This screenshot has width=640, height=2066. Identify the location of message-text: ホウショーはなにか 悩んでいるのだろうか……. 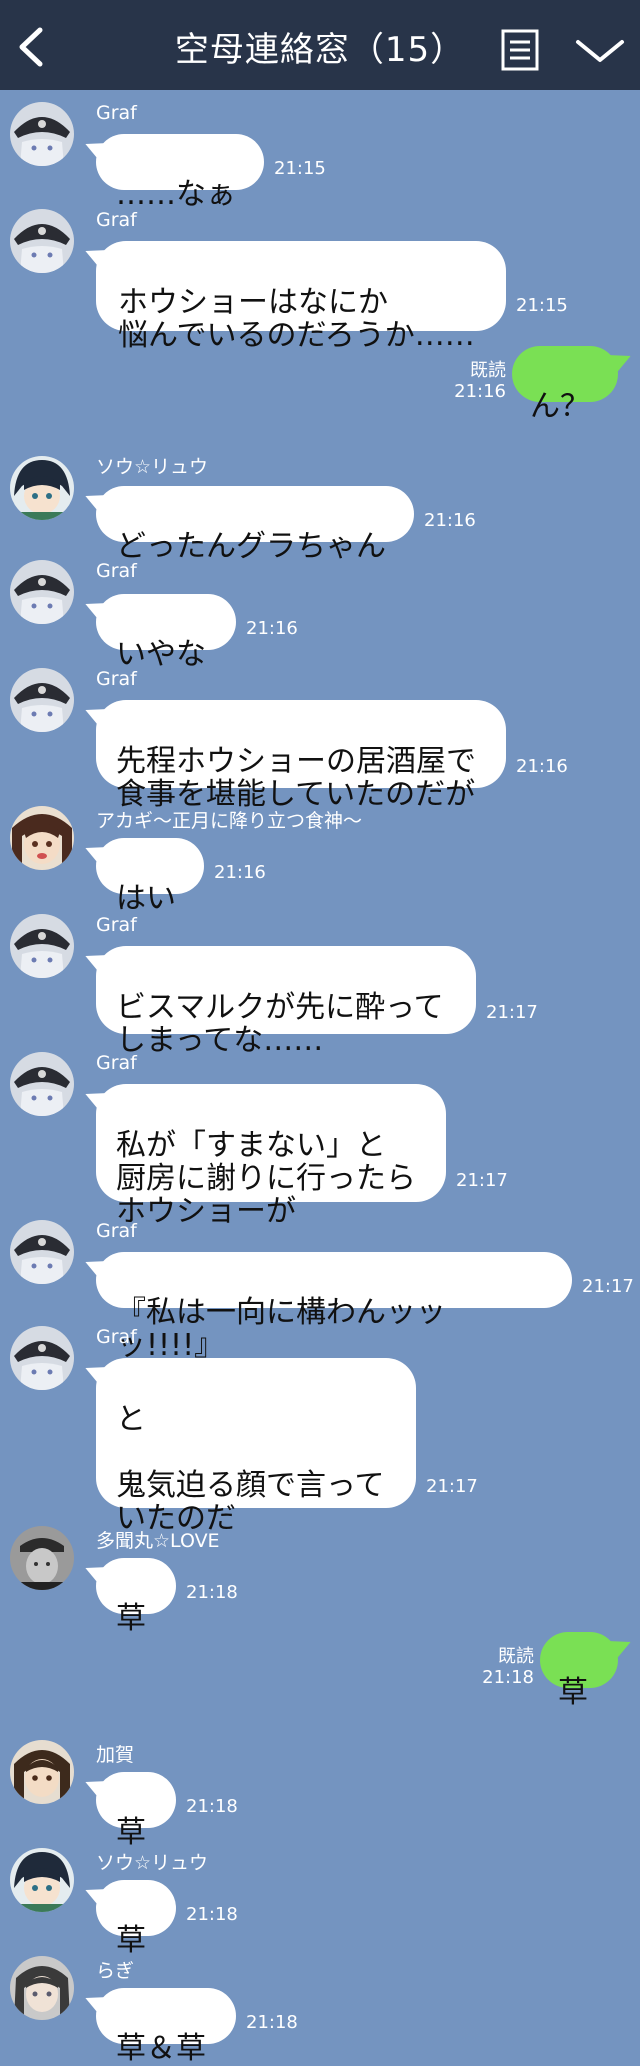
(296, 319).